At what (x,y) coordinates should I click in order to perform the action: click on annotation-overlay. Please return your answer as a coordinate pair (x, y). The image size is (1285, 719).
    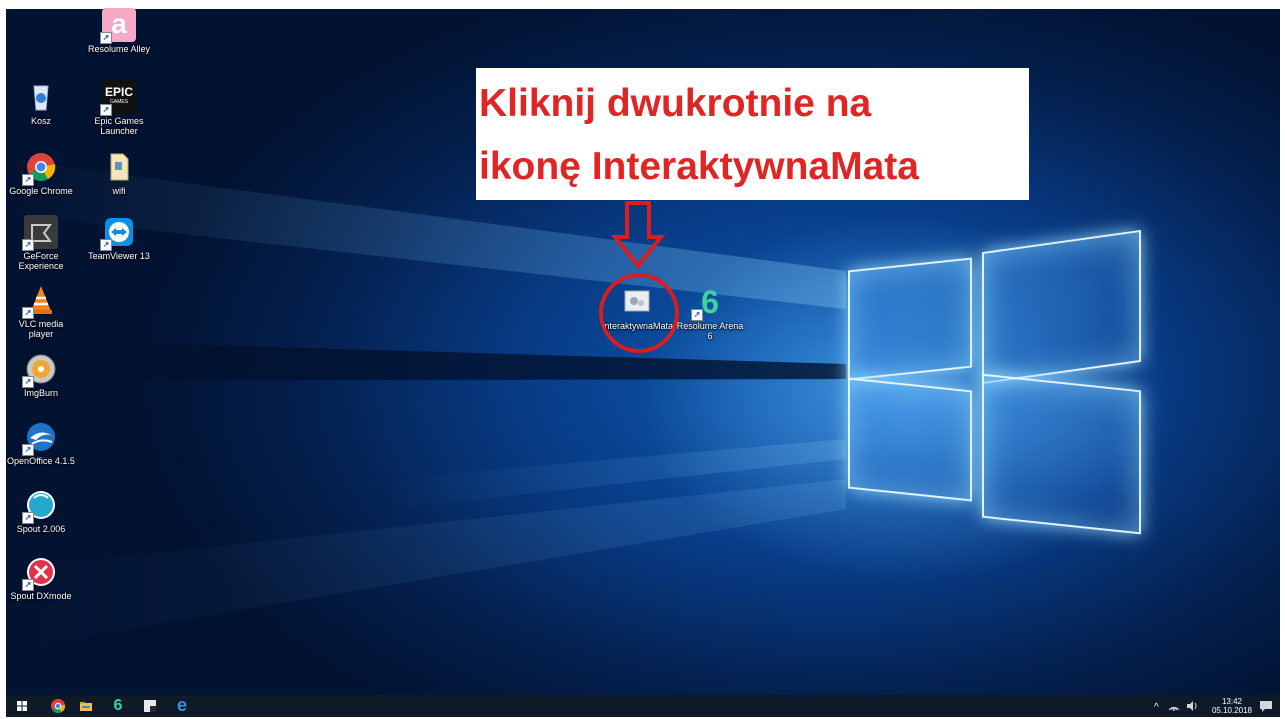
    Looking at the image, I should click on (639, 277).